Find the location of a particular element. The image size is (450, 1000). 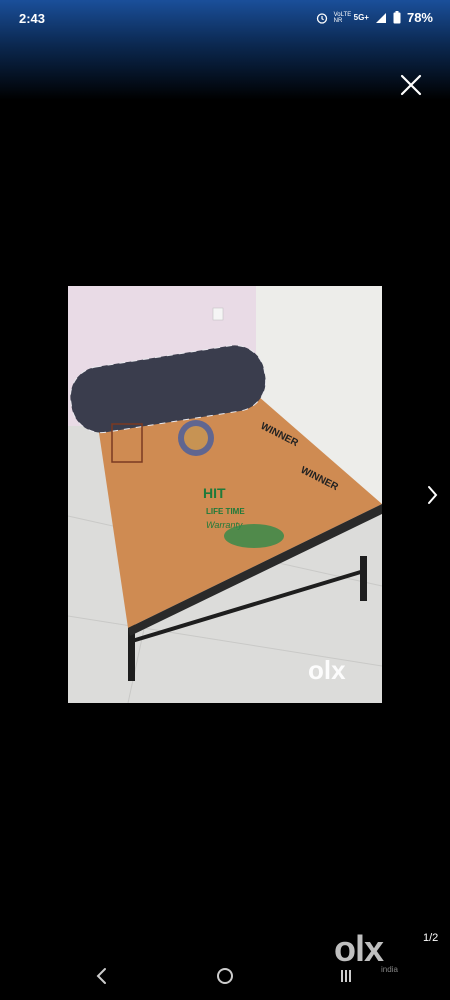

status-bar: 2:43 VoLTE NR 5G+ 78% is located at coordinates (225, 50).